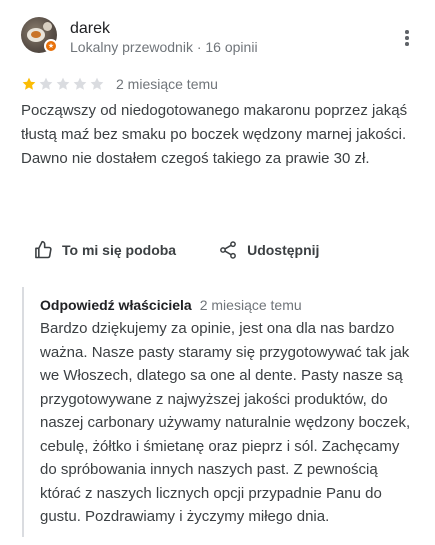 This screenshot has height=545, width=435. Describe the element at coordinates (116, 305) in the screenshot. I see `owner-reply-title: Odpowiedź właściciela` at that location.